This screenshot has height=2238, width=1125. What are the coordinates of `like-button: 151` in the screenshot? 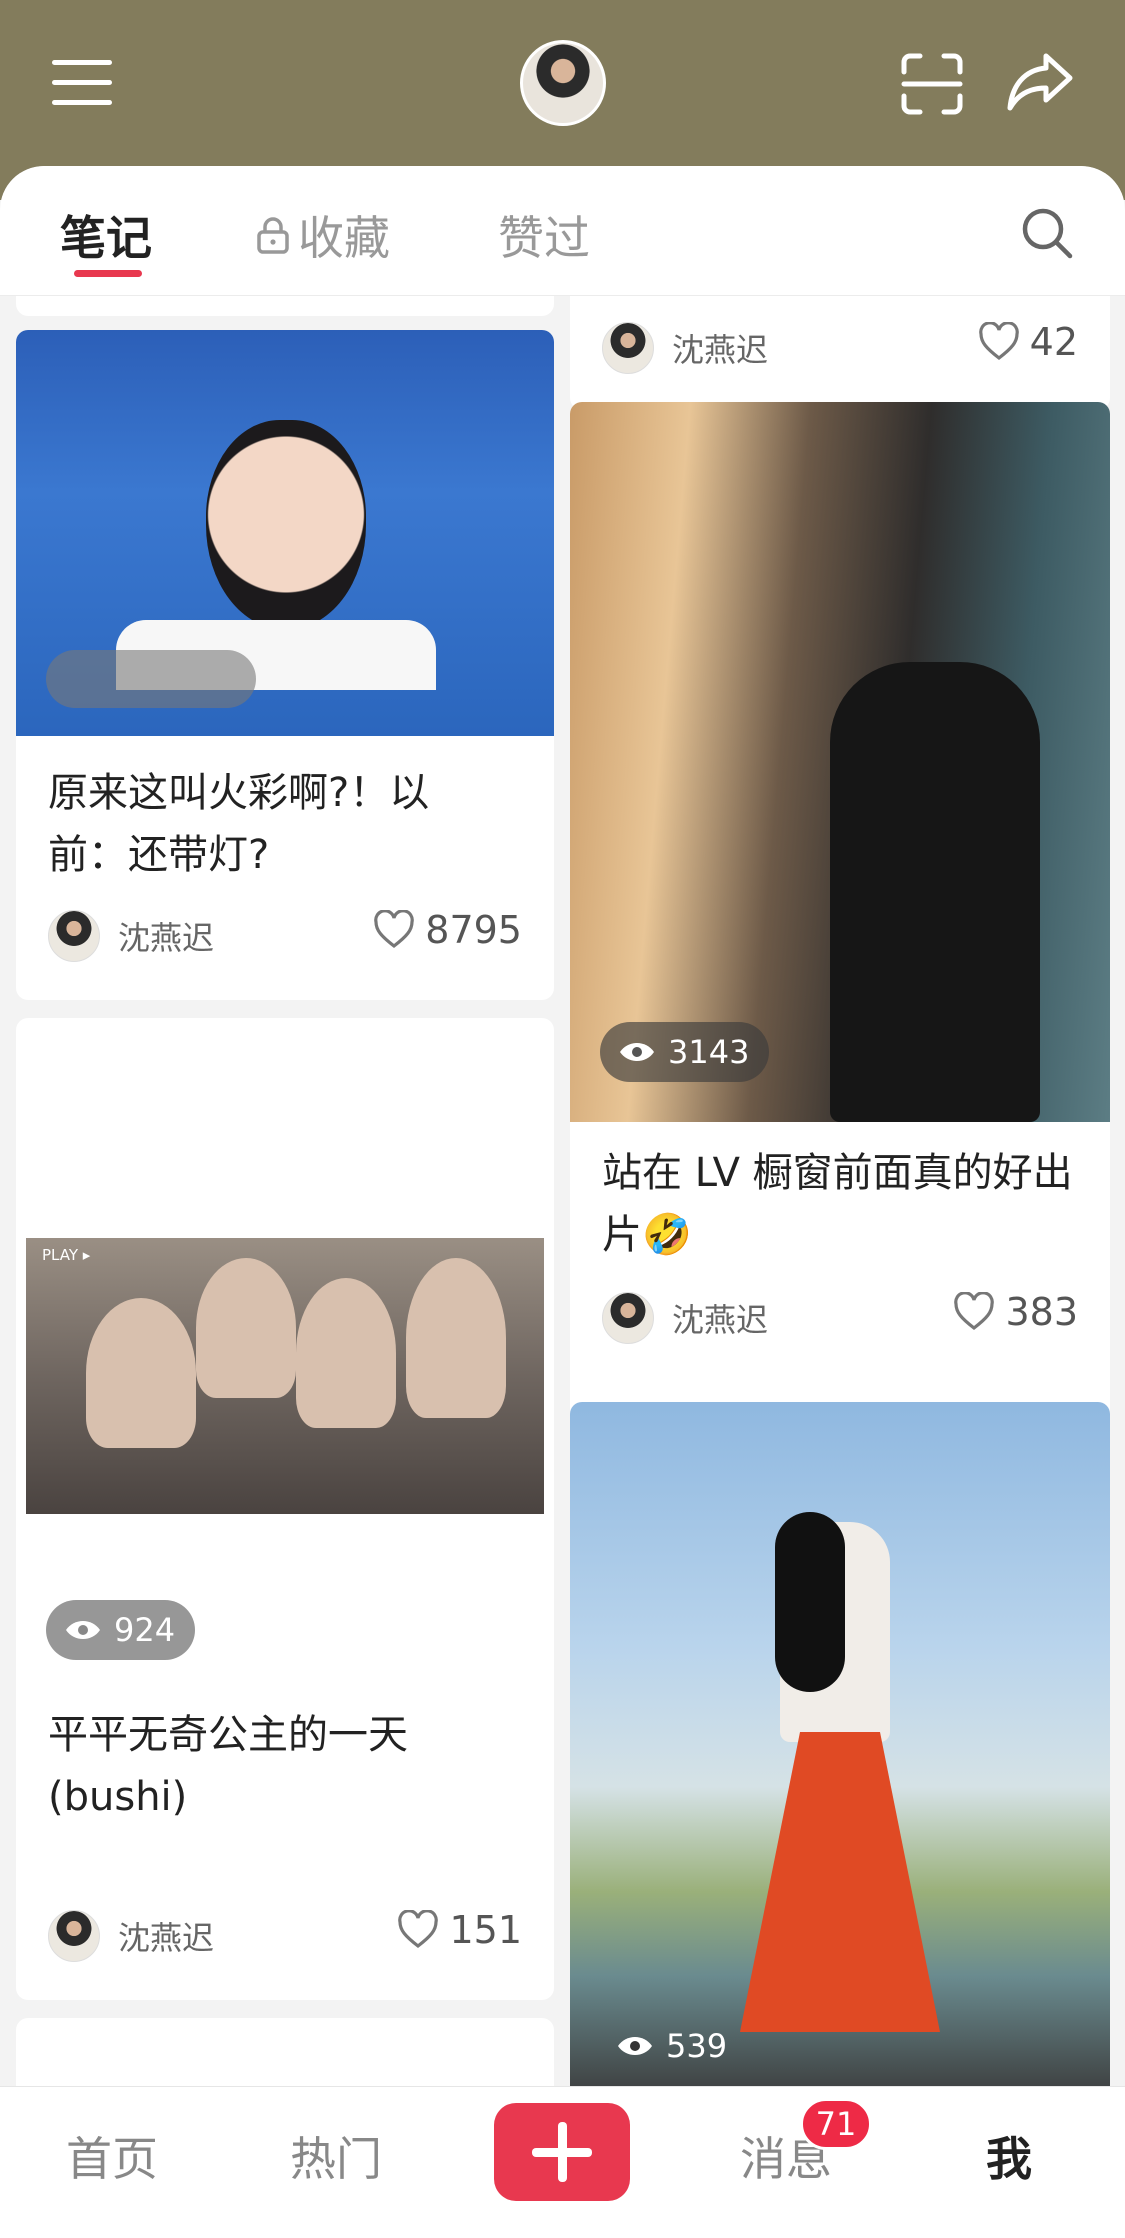 It's located at (459, 1930).